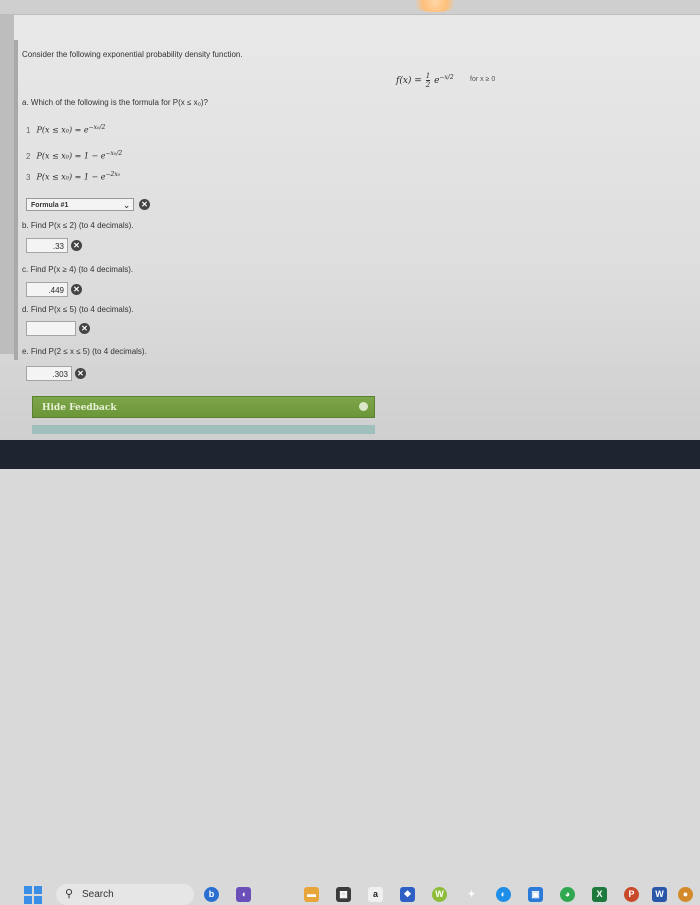 The width and height of the screenshot is (700, 905). I want to click on hide-feedback-button: Hide Feedback, so click(203, 407).